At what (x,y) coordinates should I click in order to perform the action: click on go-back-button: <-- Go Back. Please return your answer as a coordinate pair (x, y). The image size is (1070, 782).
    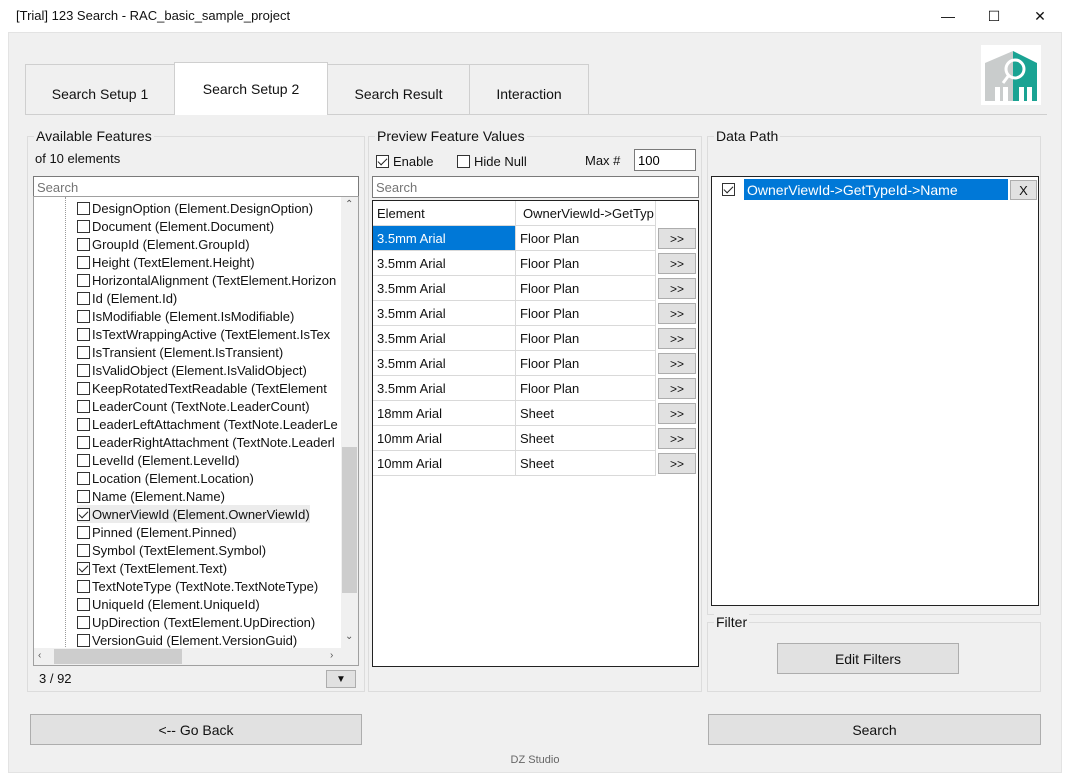
    Looking at the image, I should click on (196, 729).